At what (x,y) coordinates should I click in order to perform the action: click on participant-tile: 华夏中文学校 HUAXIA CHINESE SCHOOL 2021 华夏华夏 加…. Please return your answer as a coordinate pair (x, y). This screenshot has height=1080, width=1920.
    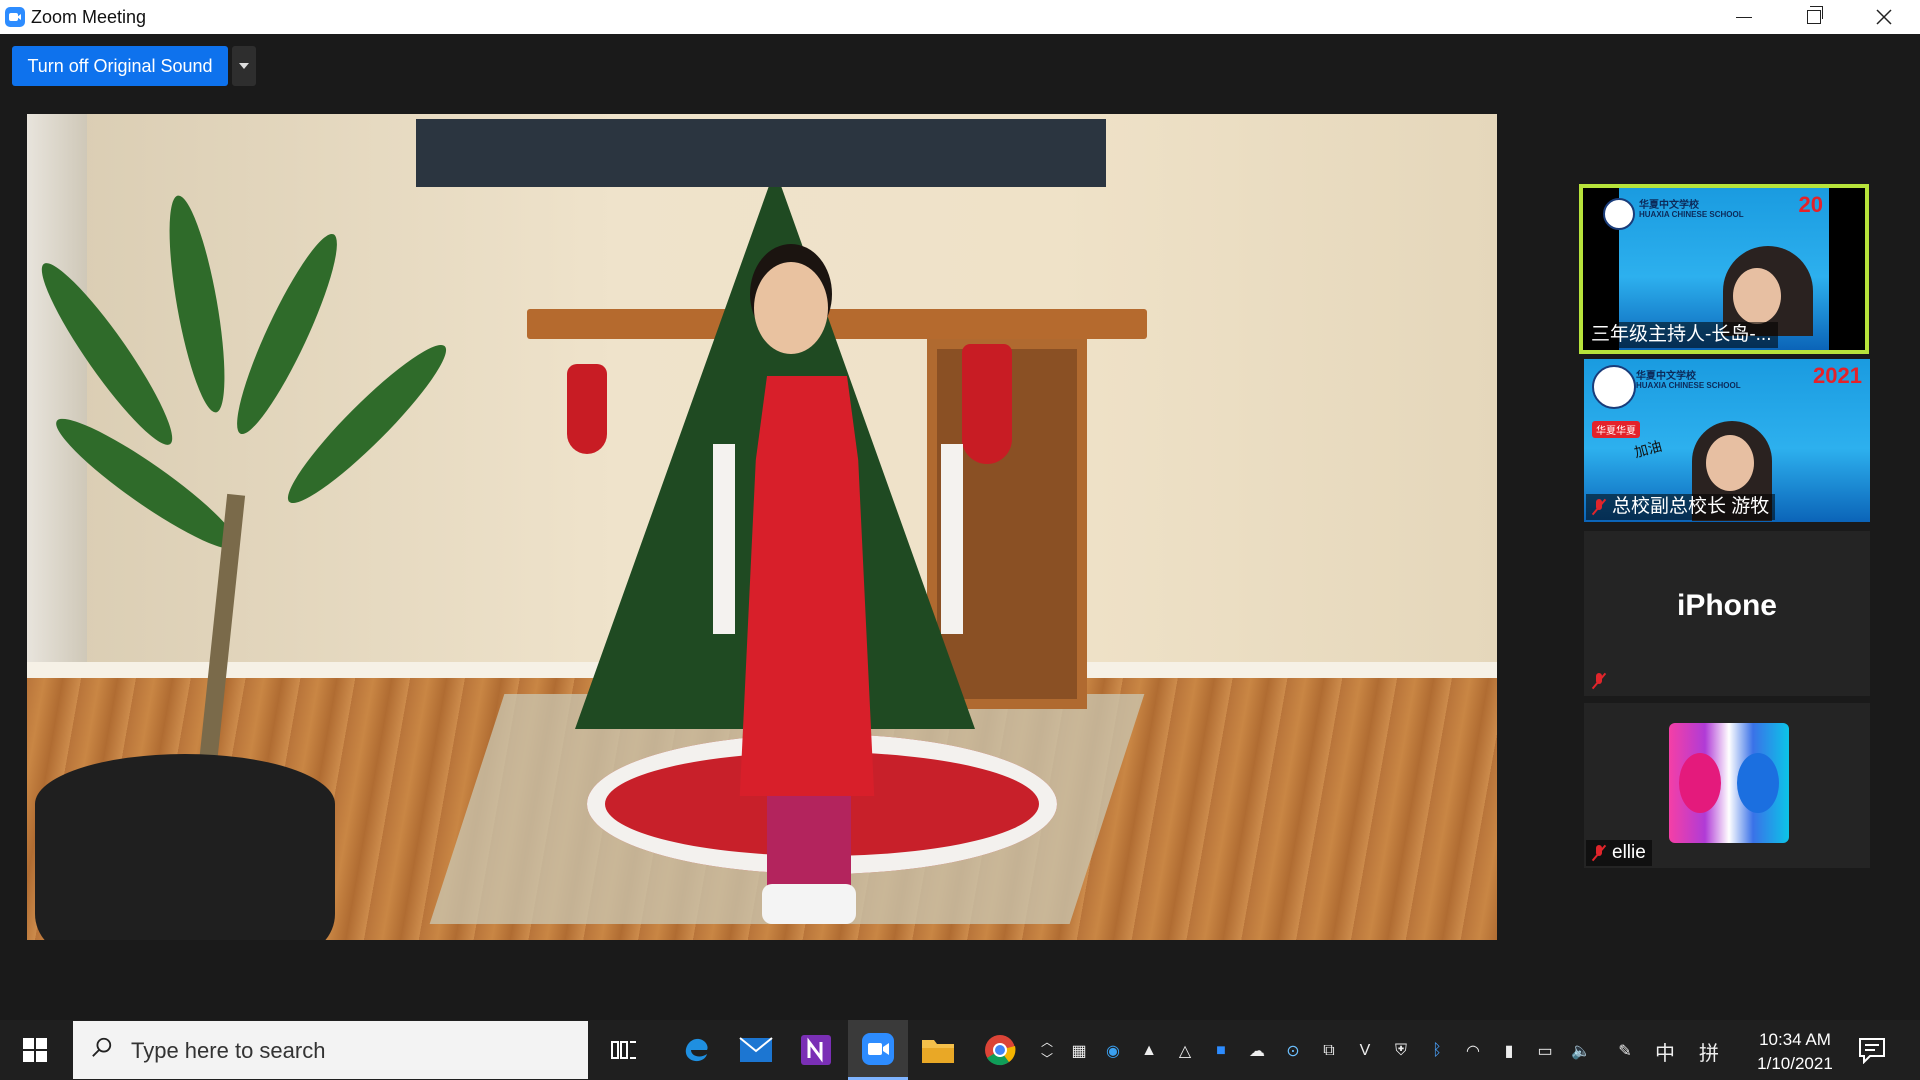
    Looking at the image, I should click on (1727, 440).